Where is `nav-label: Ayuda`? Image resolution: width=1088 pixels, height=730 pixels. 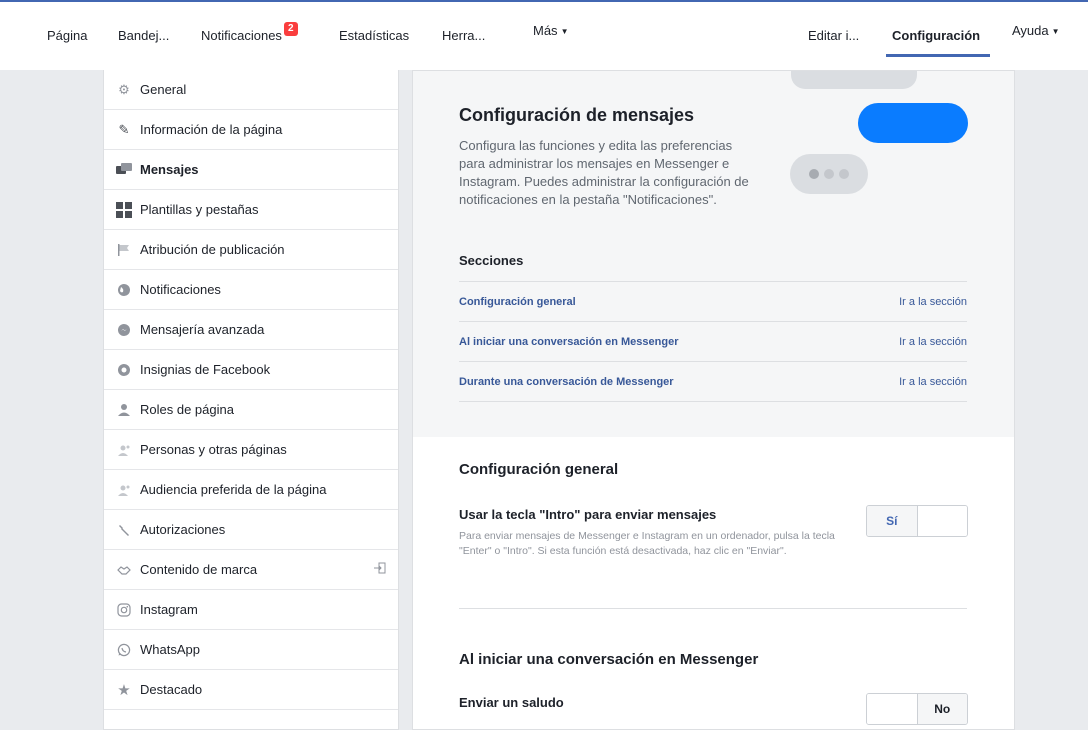 nav-label: Ayuda is located at coordinates (1030, 30).